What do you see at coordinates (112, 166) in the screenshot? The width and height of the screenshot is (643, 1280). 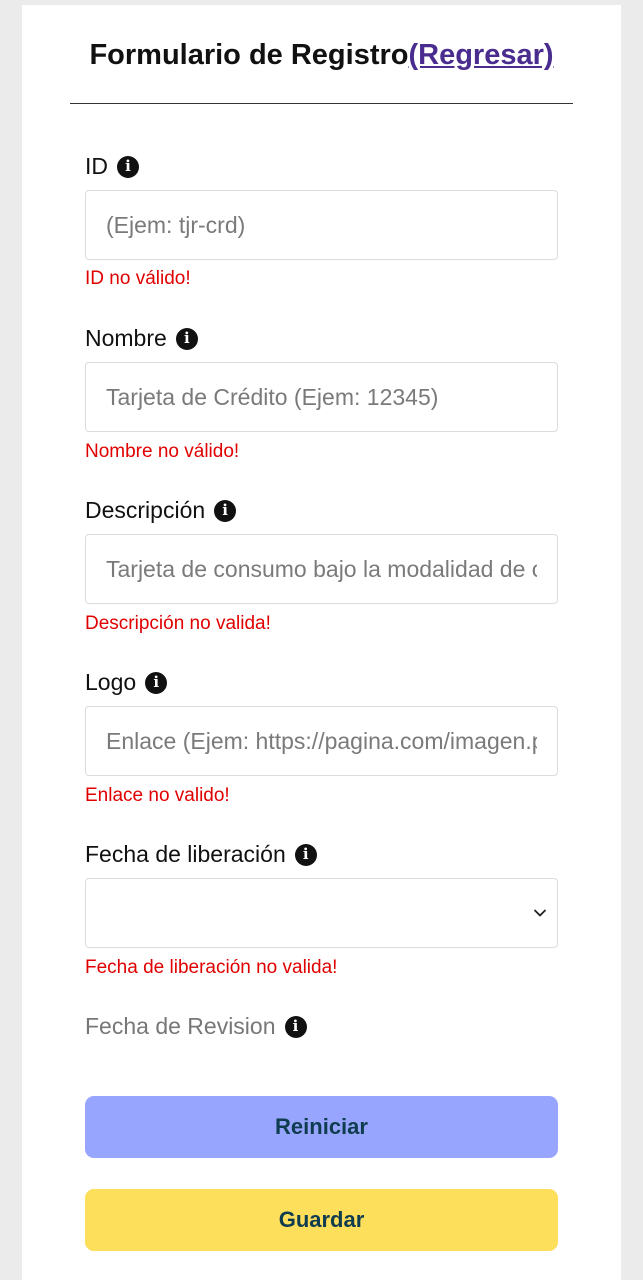 I see `id-label: ID i` at bounding box center [112, 166].